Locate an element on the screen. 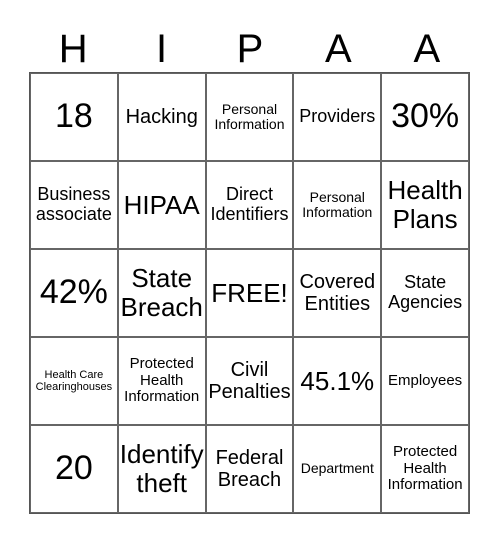  bingo-cell: Direct Identifiers is located at coordinates (249, 205).